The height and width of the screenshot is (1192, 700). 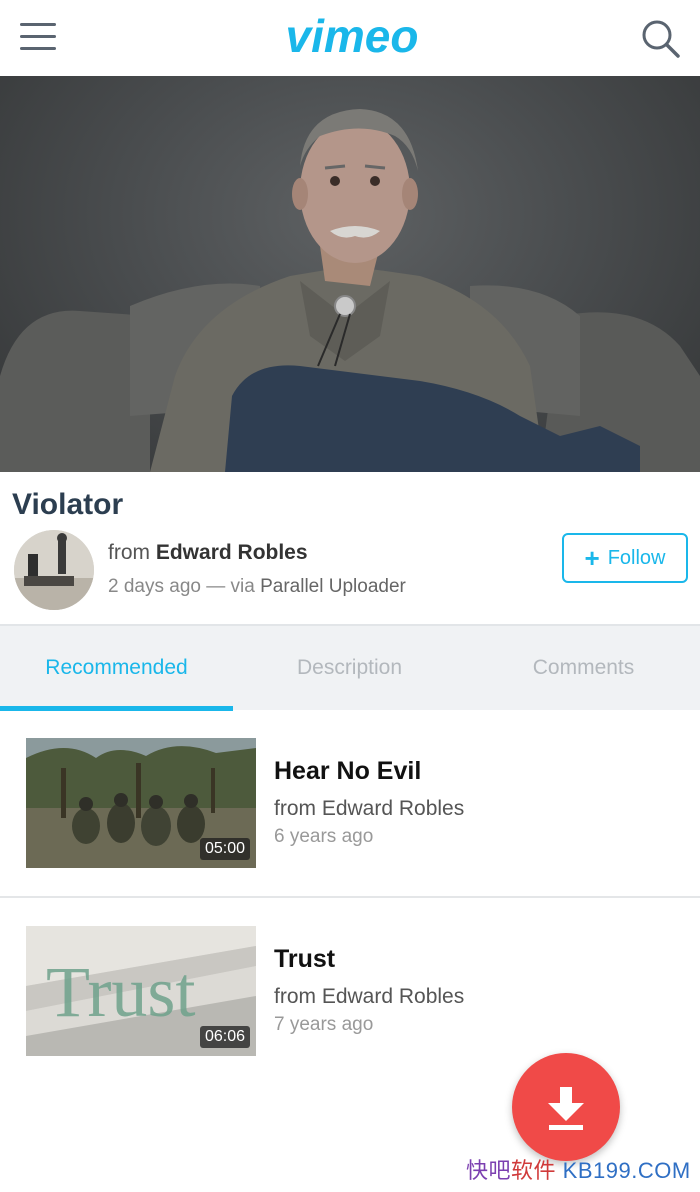 I want to click on search-icon, so click(x=660, y=38).